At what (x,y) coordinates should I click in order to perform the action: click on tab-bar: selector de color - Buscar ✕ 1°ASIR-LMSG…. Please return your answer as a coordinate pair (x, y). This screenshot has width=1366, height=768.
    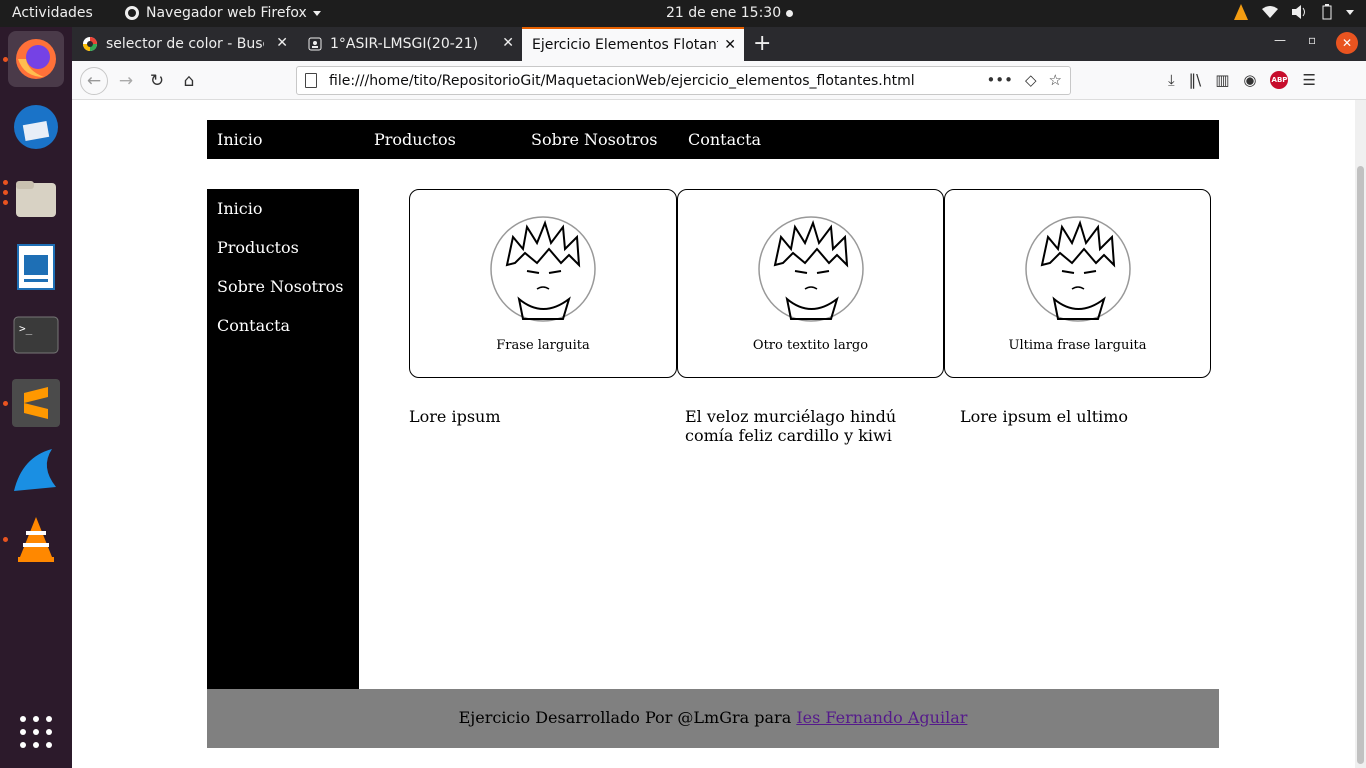
    Looking at the image, I should click on (719, 44).